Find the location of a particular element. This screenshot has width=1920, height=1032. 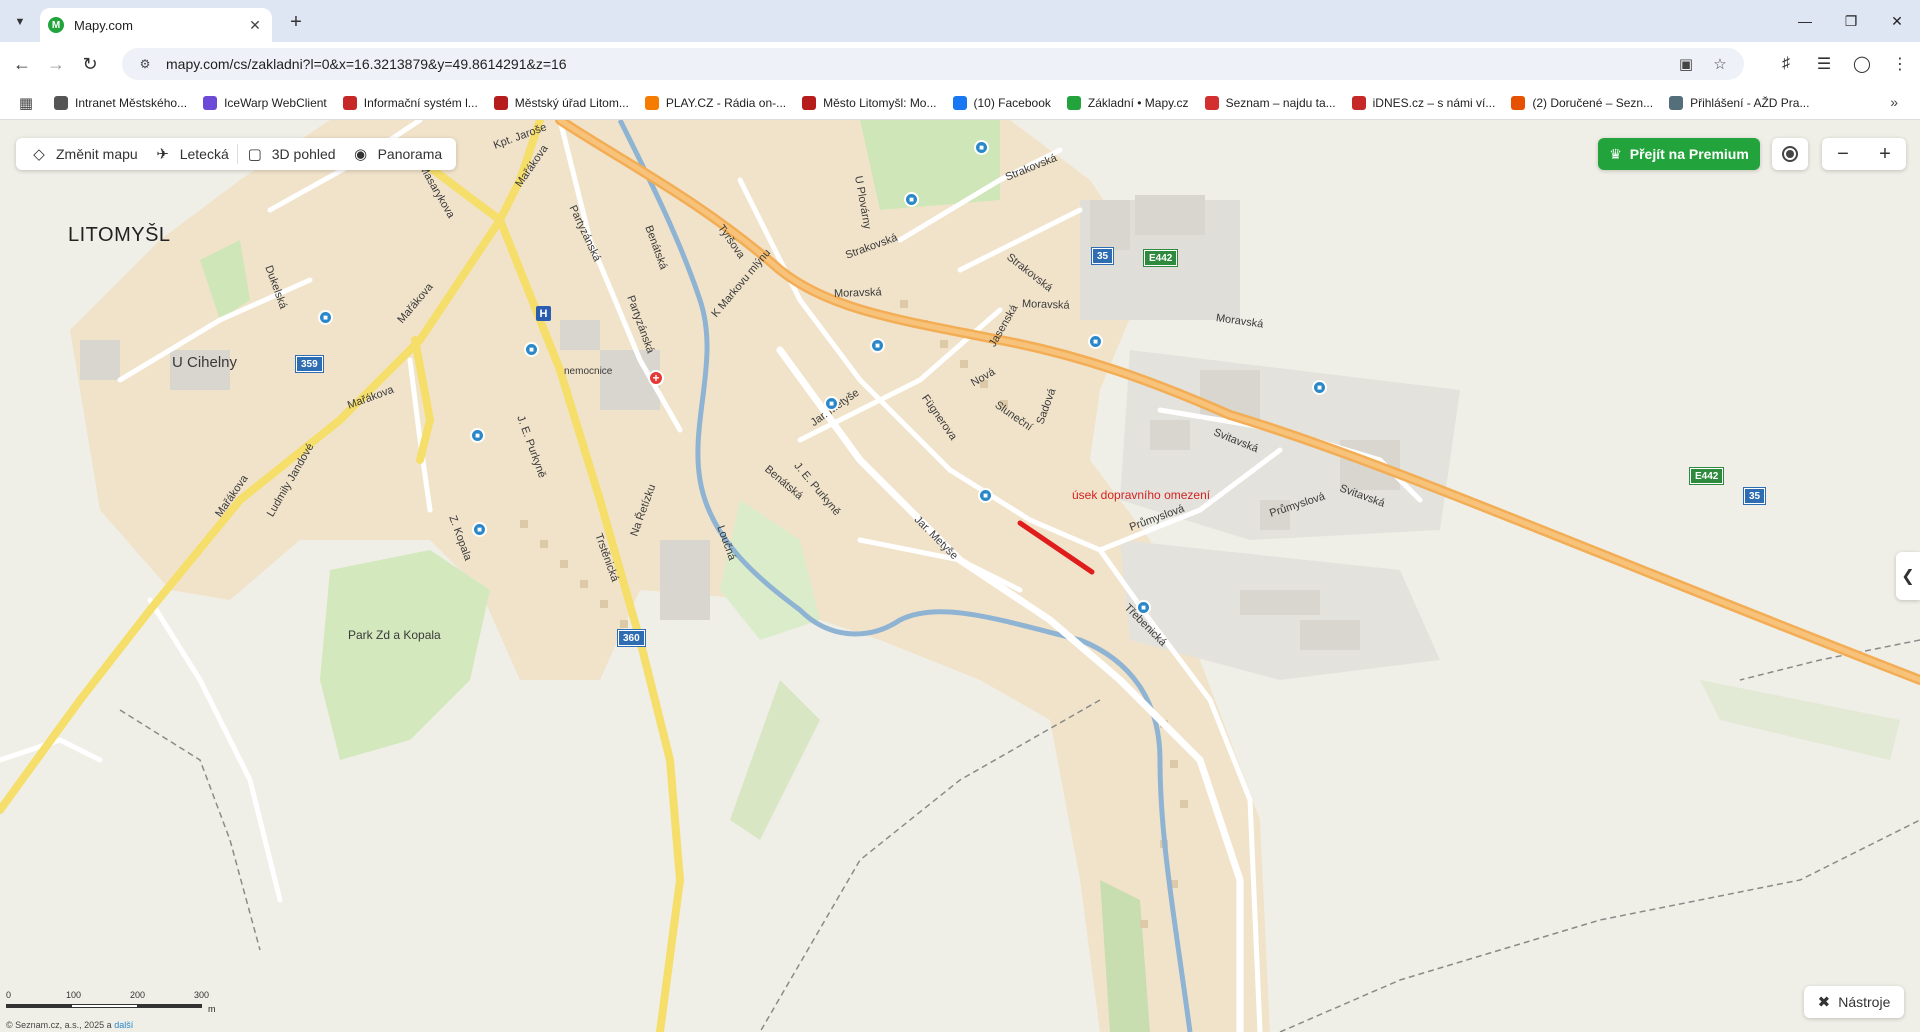

park-label: Park Zd a Kopala is located at coordinates (394, 635).